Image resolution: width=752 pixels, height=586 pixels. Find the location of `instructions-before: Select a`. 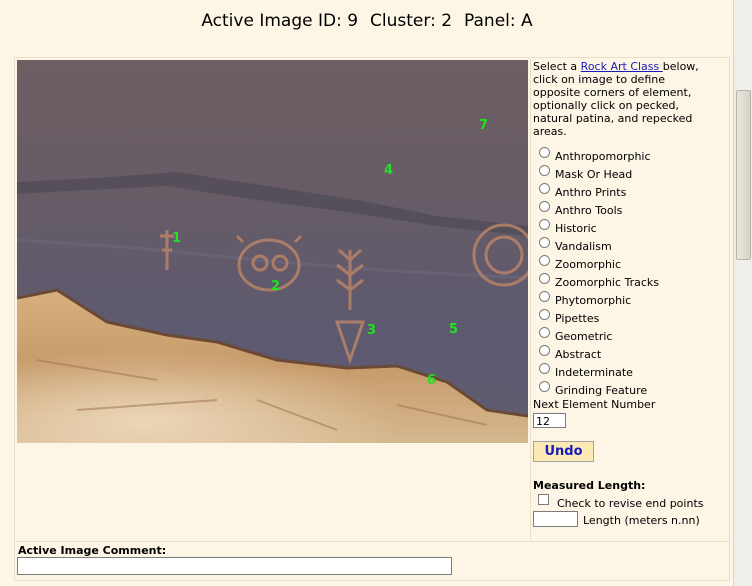

instructions-before: Select a is located at coordinates (557, 66).